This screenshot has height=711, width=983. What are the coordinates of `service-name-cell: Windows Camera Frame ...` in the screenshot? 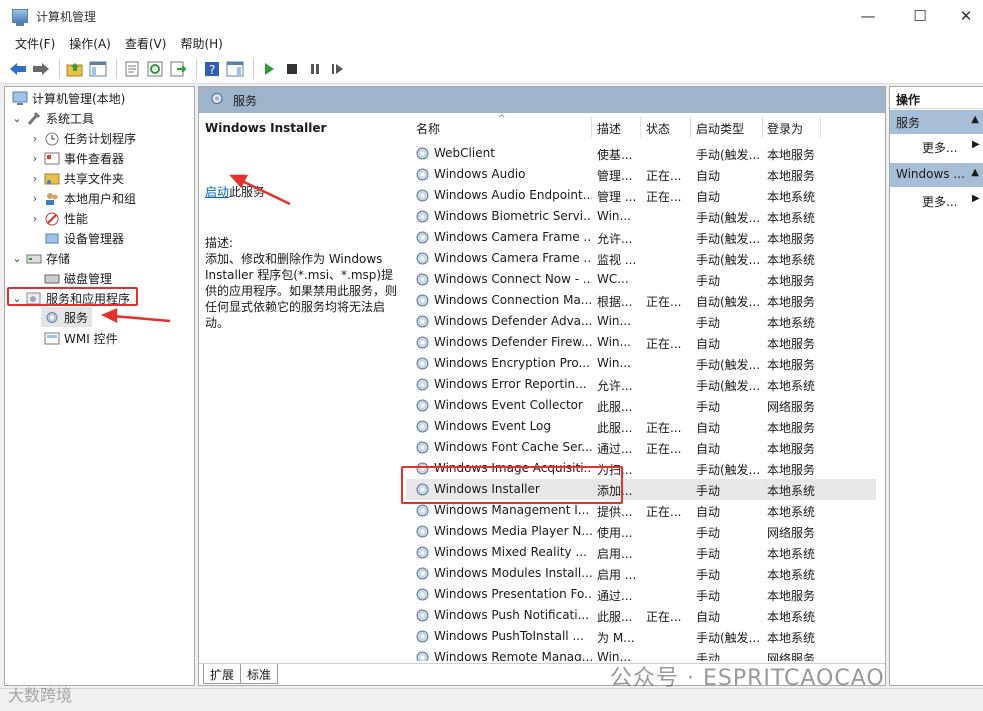 It's located at (513, 258).